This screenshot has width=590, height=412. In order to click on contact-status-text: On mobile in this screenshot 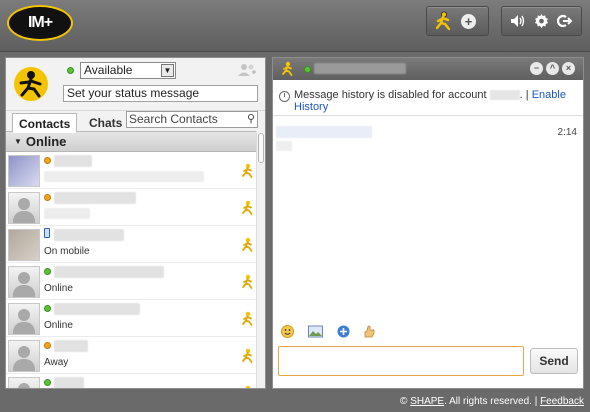, I will do `click(67, 251)`.